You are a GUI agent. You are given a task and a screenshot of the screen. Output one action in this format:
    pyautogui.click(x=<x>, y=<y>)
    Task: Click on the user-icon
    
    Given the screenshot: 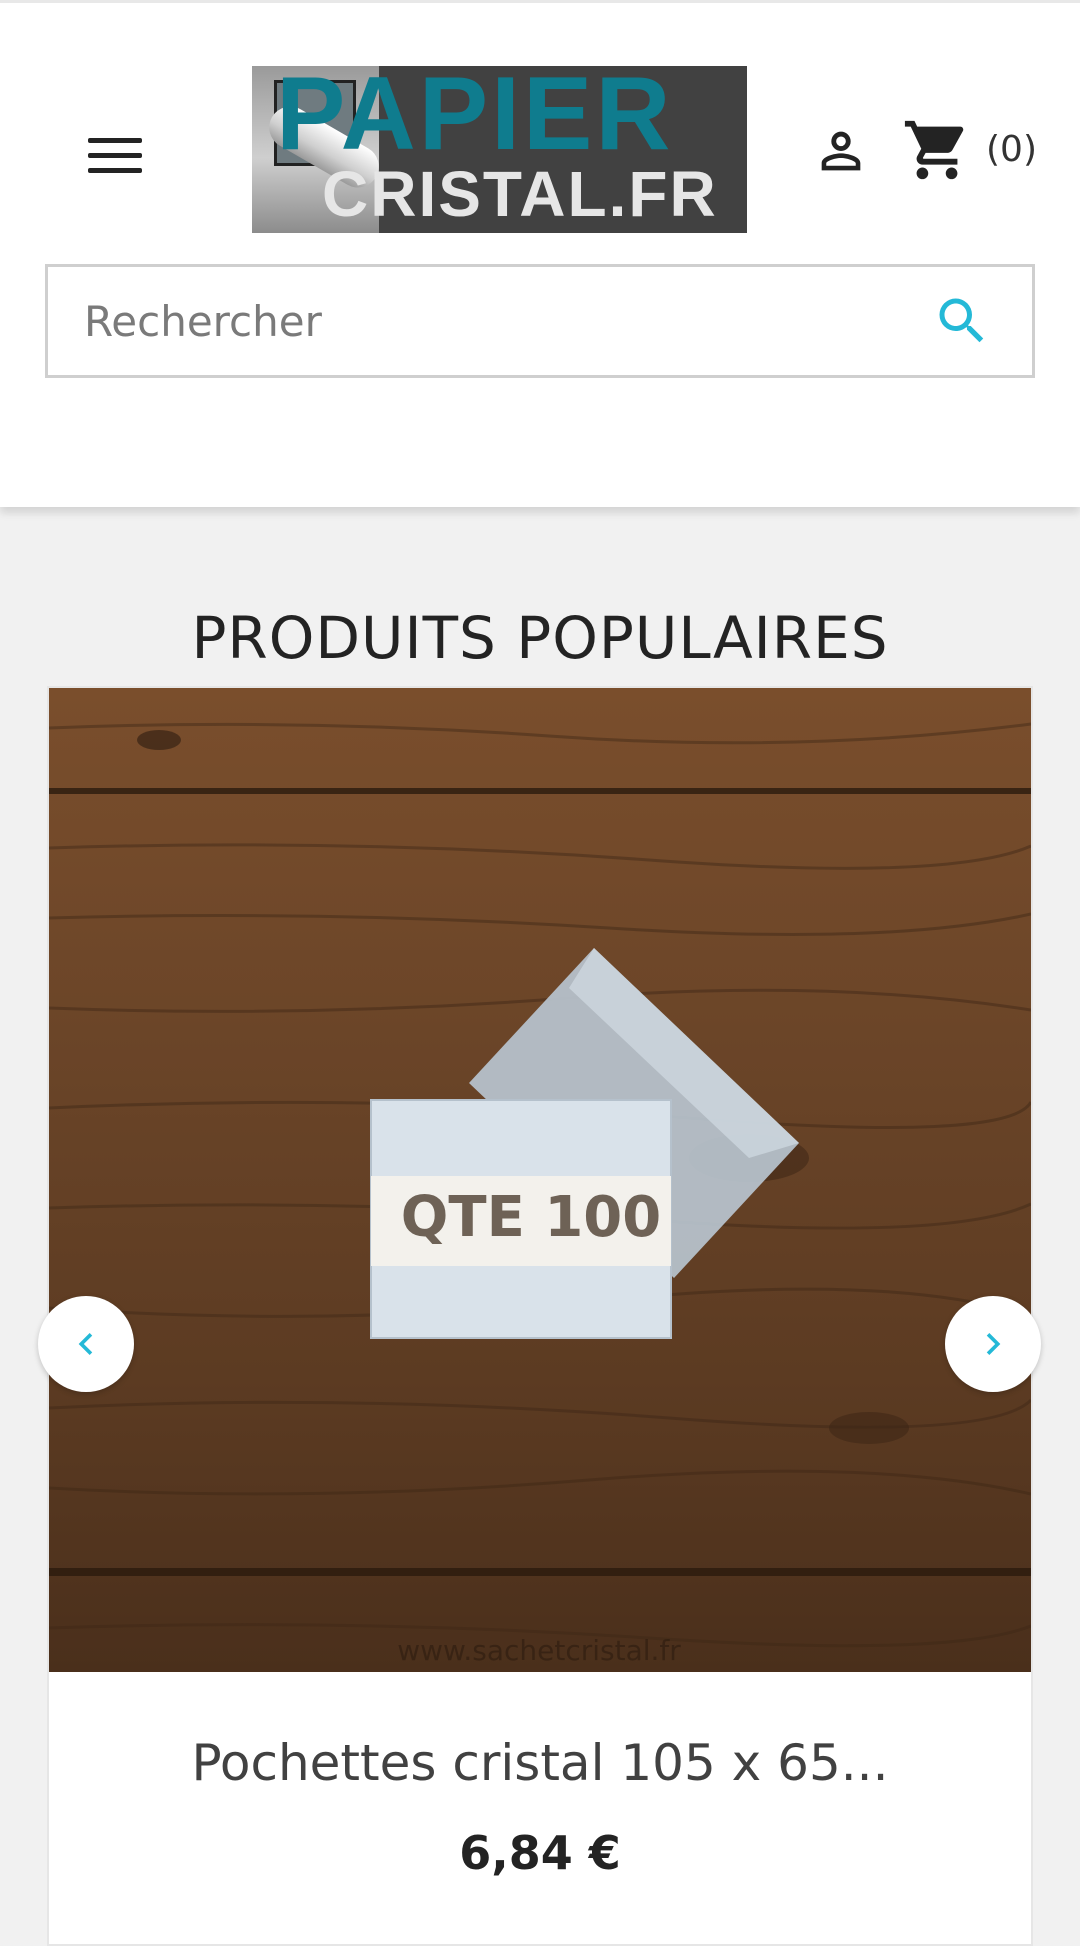 What is the action you would take?
    pyautogui.click(x=841, y=151)
    